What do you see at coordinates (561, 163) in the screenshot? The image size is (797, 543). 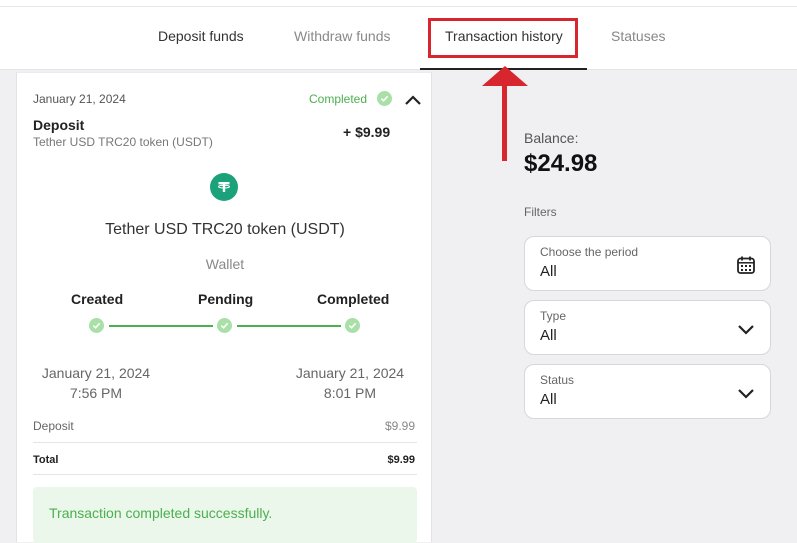 I see `balance-value: $24.98` at bounding box center [561, 163].